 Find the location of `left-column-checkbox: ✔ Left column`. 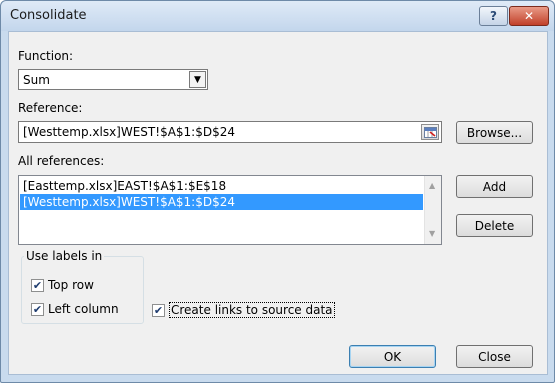

left-column-checkbox: ✔ Left column is located at coordinates (75, 309).